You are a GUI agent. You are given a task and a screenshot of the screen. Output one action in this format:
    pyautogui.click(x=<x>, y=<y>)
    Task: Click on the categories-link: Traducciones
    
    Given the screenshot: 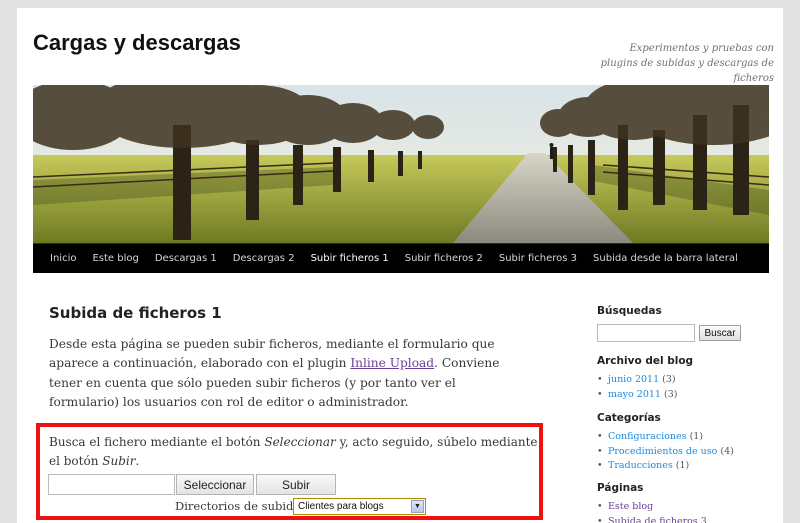 What is the action you would take?
    pyautogui.click(x=640, y=465)
    